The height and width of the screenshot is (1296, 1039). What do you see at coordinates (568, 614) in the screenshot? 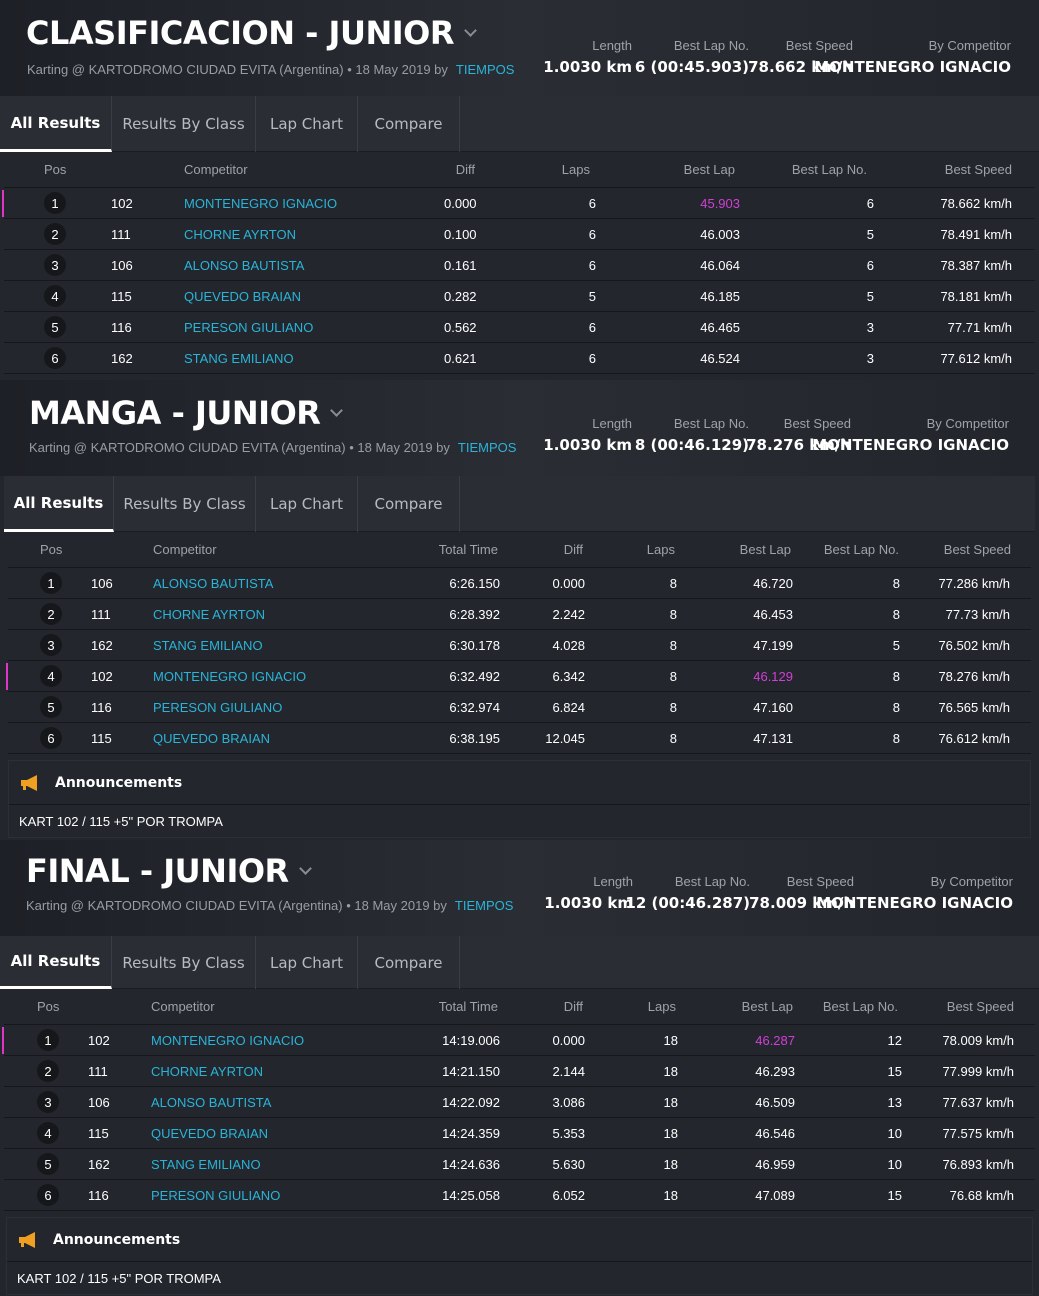
I see `diff-cell: 2.242` at bounding box center [568, 614].